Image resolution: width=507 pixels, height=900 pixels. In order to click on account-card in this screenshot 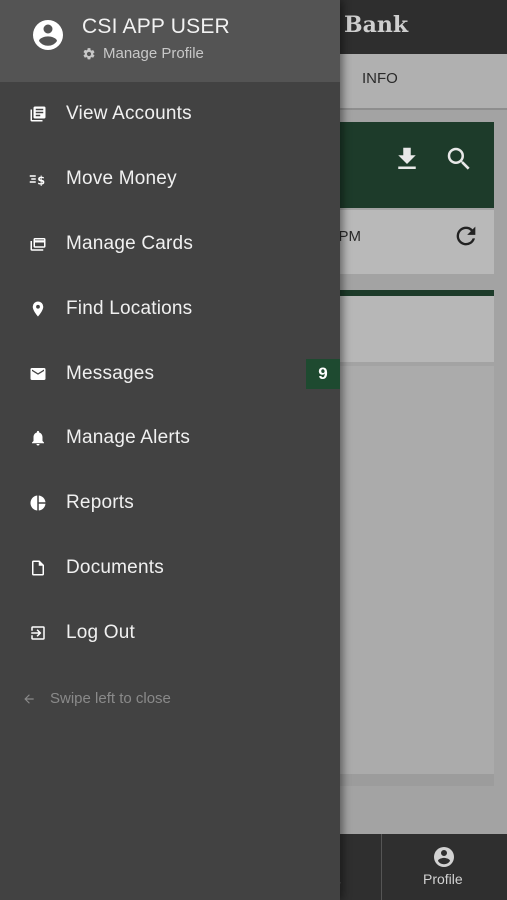, I will do `click(415, 329)`.